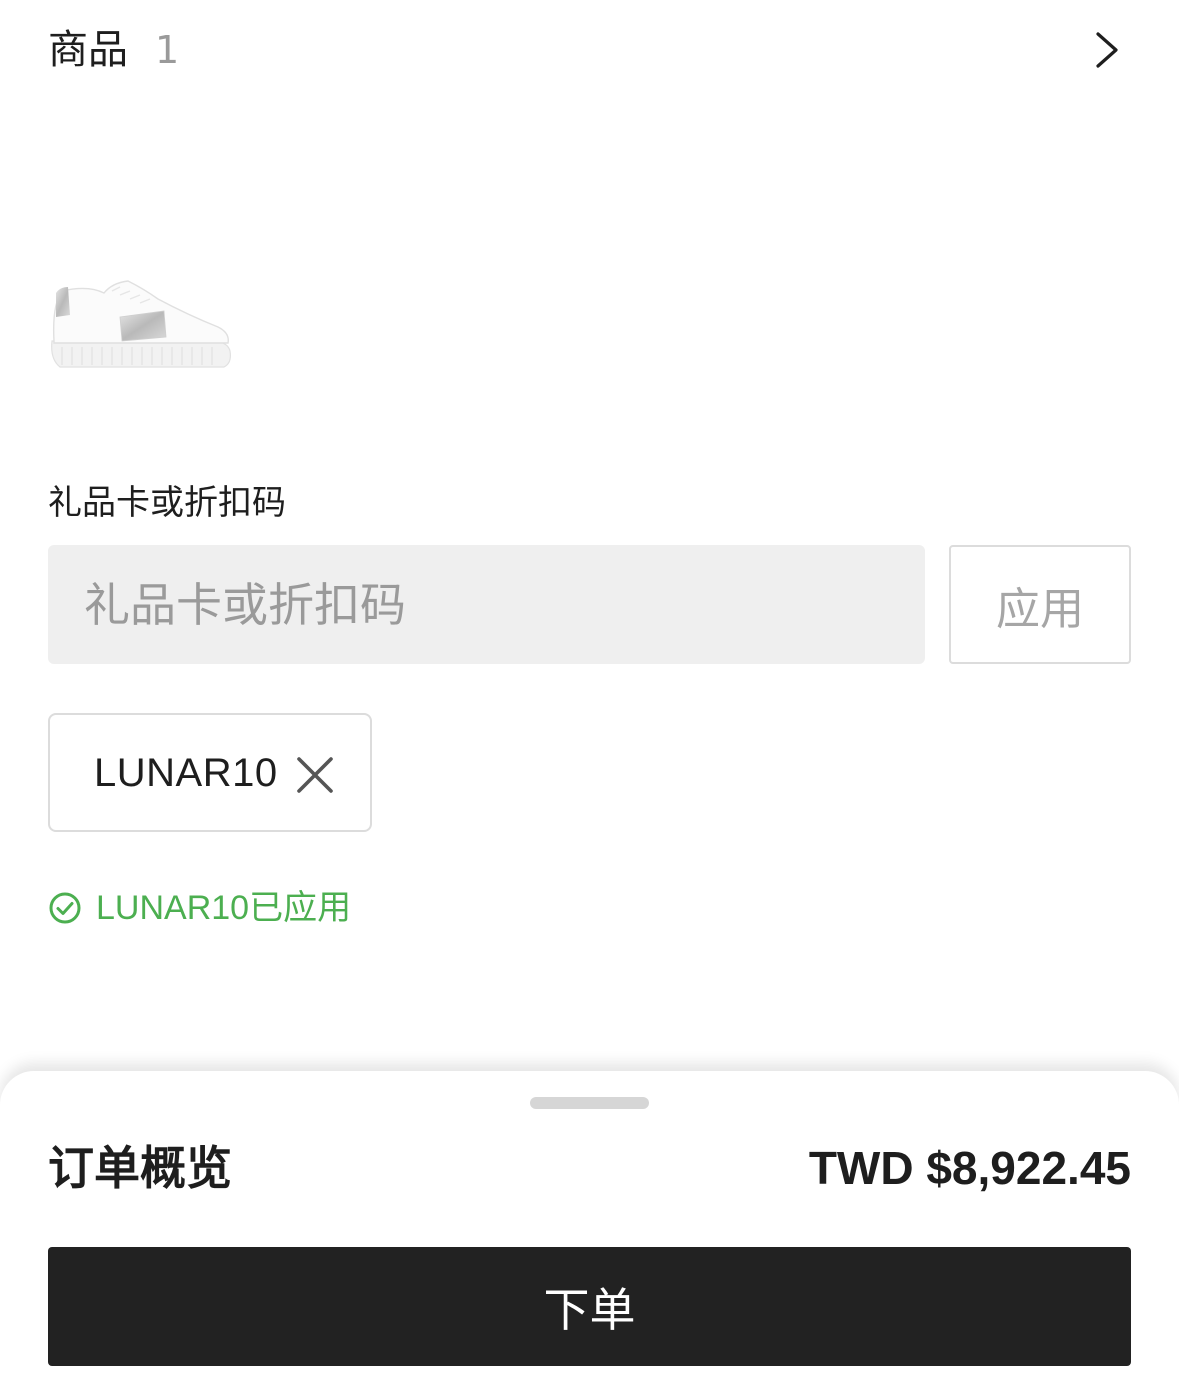  What do you see at coordinates (65, 908) in the screenshot?
I see `check-circle-icon` at bounding box center [65, 908].